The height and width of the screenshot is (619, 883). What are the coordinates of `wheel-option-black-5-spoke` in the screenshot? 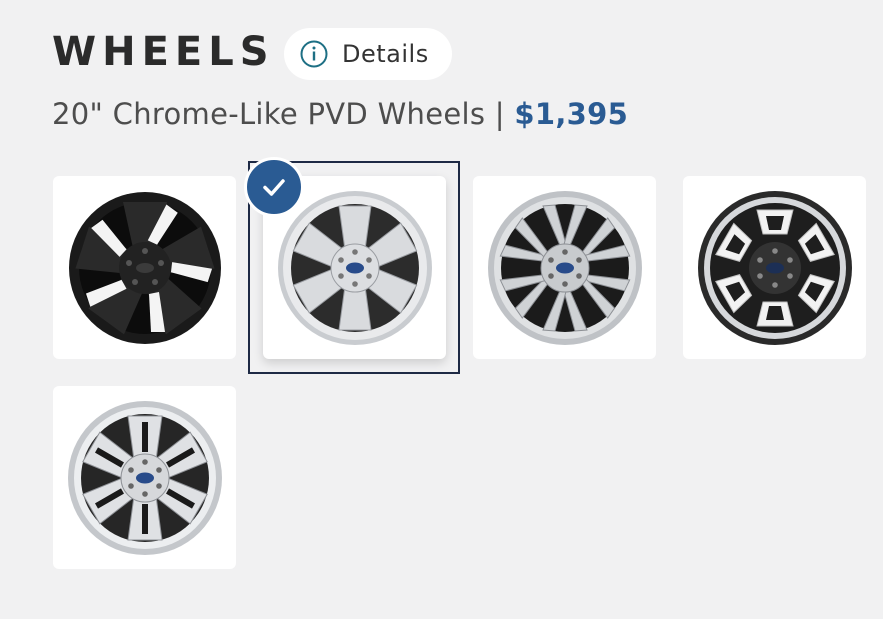 It's located at (144, 267).